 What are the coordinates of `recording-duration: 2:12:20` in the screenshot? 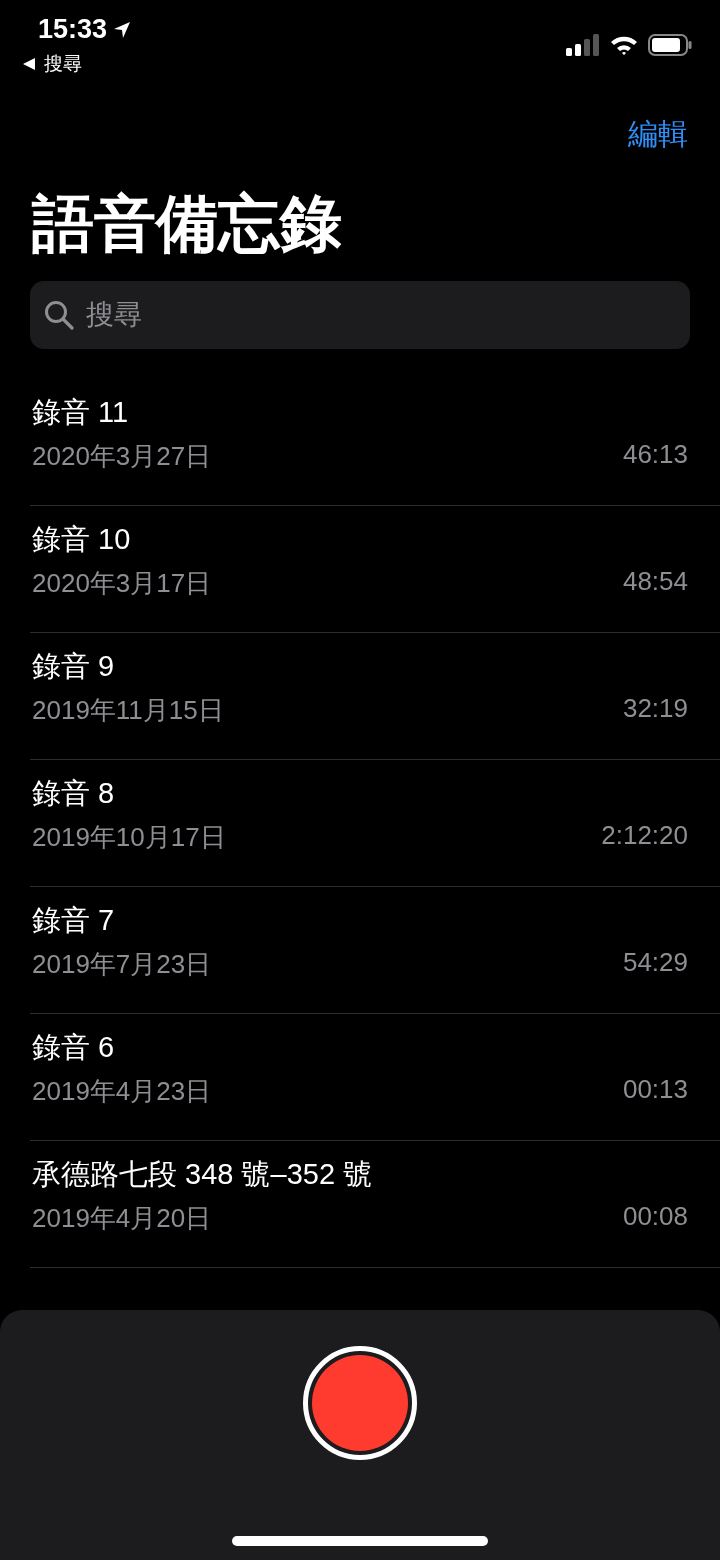 It's located at (644, 835).